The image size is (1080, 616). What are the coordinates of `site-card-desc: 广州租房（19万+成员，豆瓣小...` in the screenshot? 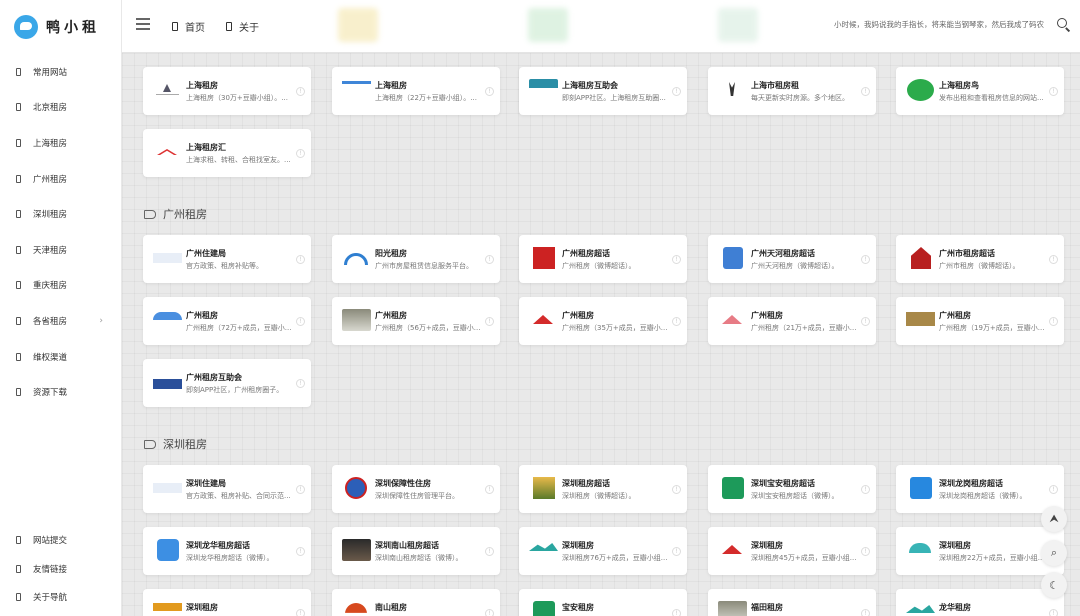 It's located at (992, 328).